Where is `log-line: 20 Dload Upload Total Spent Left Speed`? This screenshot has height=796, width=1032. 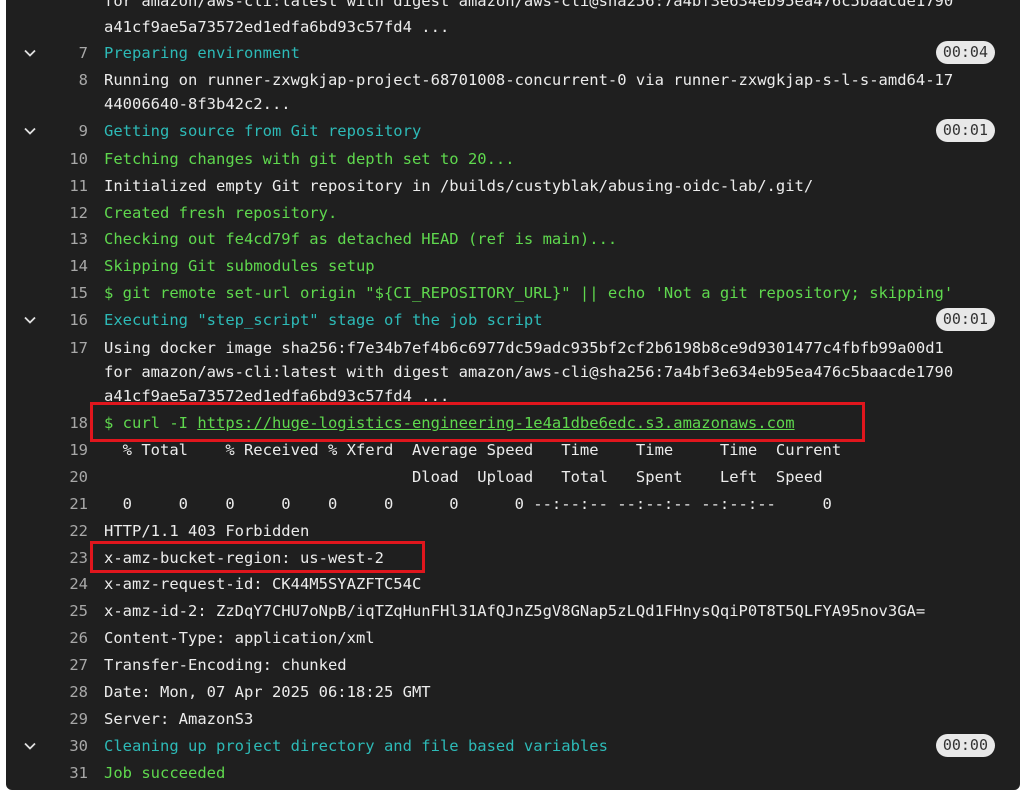 log-line: 20 Dload Upload Total Spent Left Speed is located at coordinates (513, 477).